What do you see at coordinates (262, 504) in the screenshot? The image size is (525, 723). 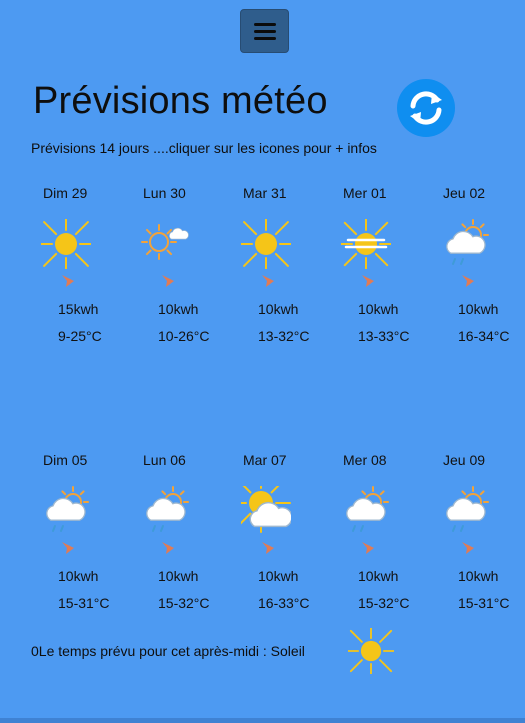 I see `sun-behind-cloud-icon` at bounding box center [262, 504].